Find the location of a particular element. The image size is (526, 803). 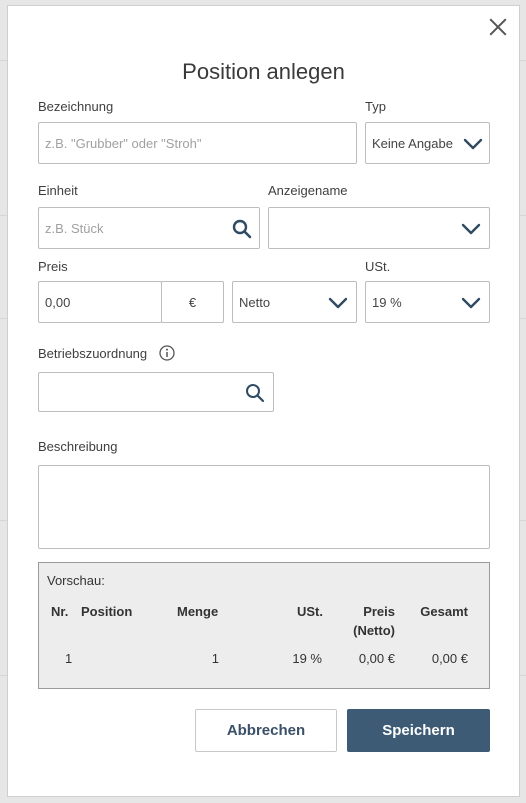

col-header-preis-netto: (Netto) is located at coordinates (374, 630).